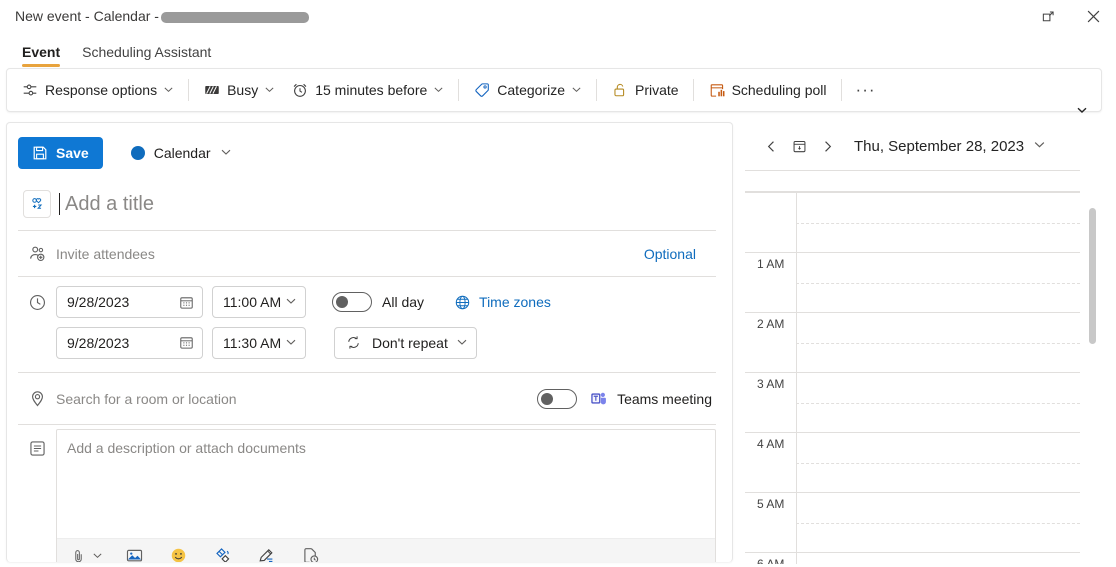 This screenshot has height=567, width=1116. What do you see at coordinates (98, 302) in the screenshot?
I see `start-date-value: 9/28/2023` at bounding box center [98, 302].